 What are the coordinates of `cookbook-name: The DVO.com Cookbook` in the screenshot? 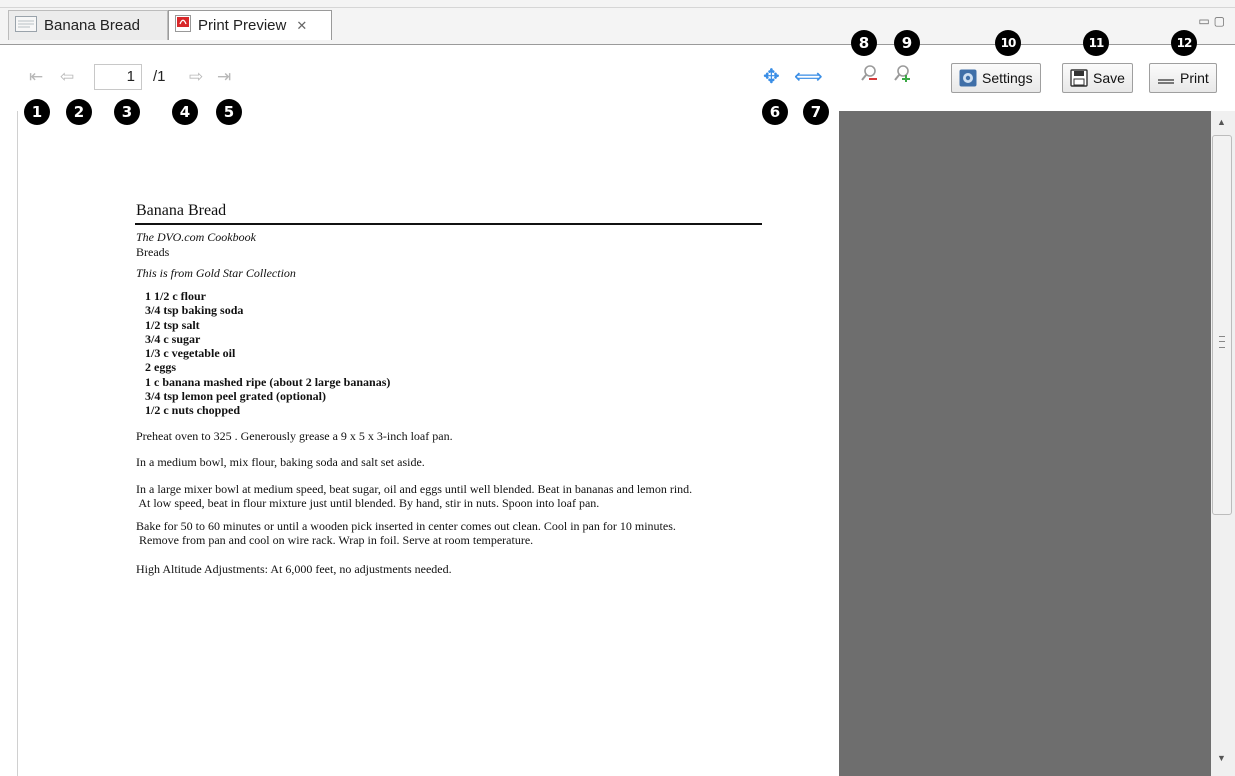 It's located at (196, 237).